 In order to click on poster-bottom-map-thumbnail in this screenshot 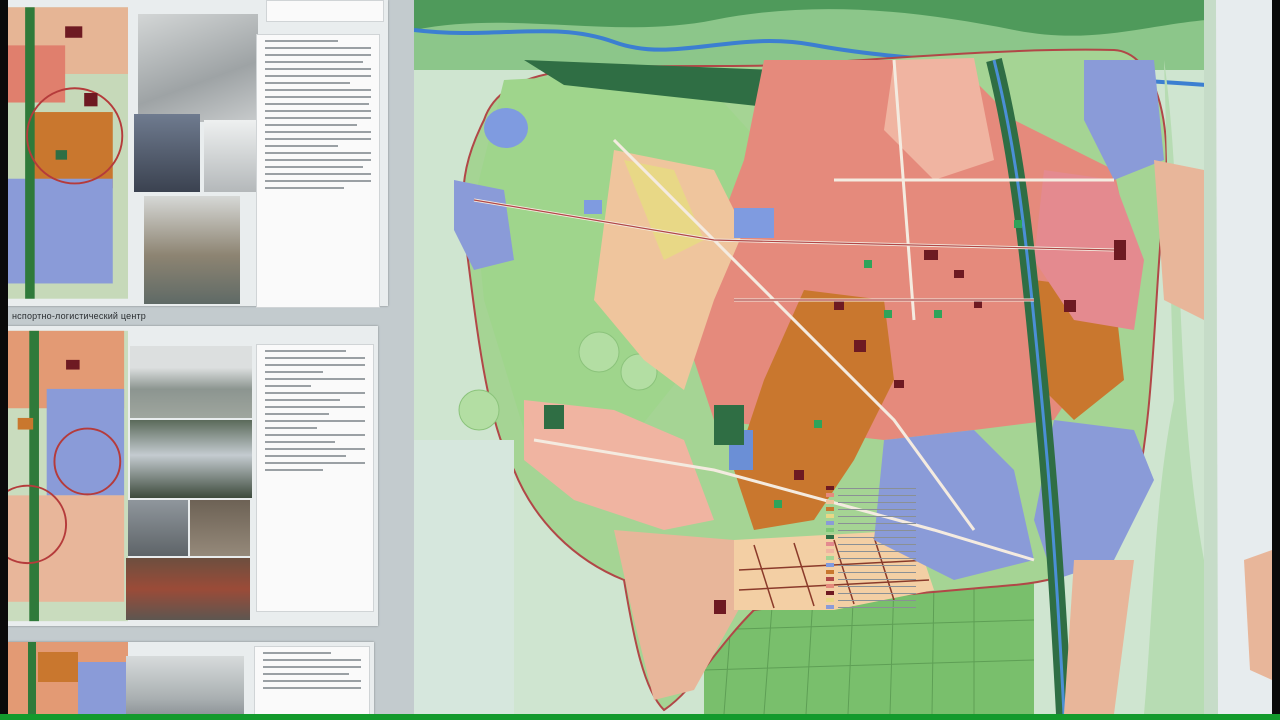, I will do `click(68, 678)`.